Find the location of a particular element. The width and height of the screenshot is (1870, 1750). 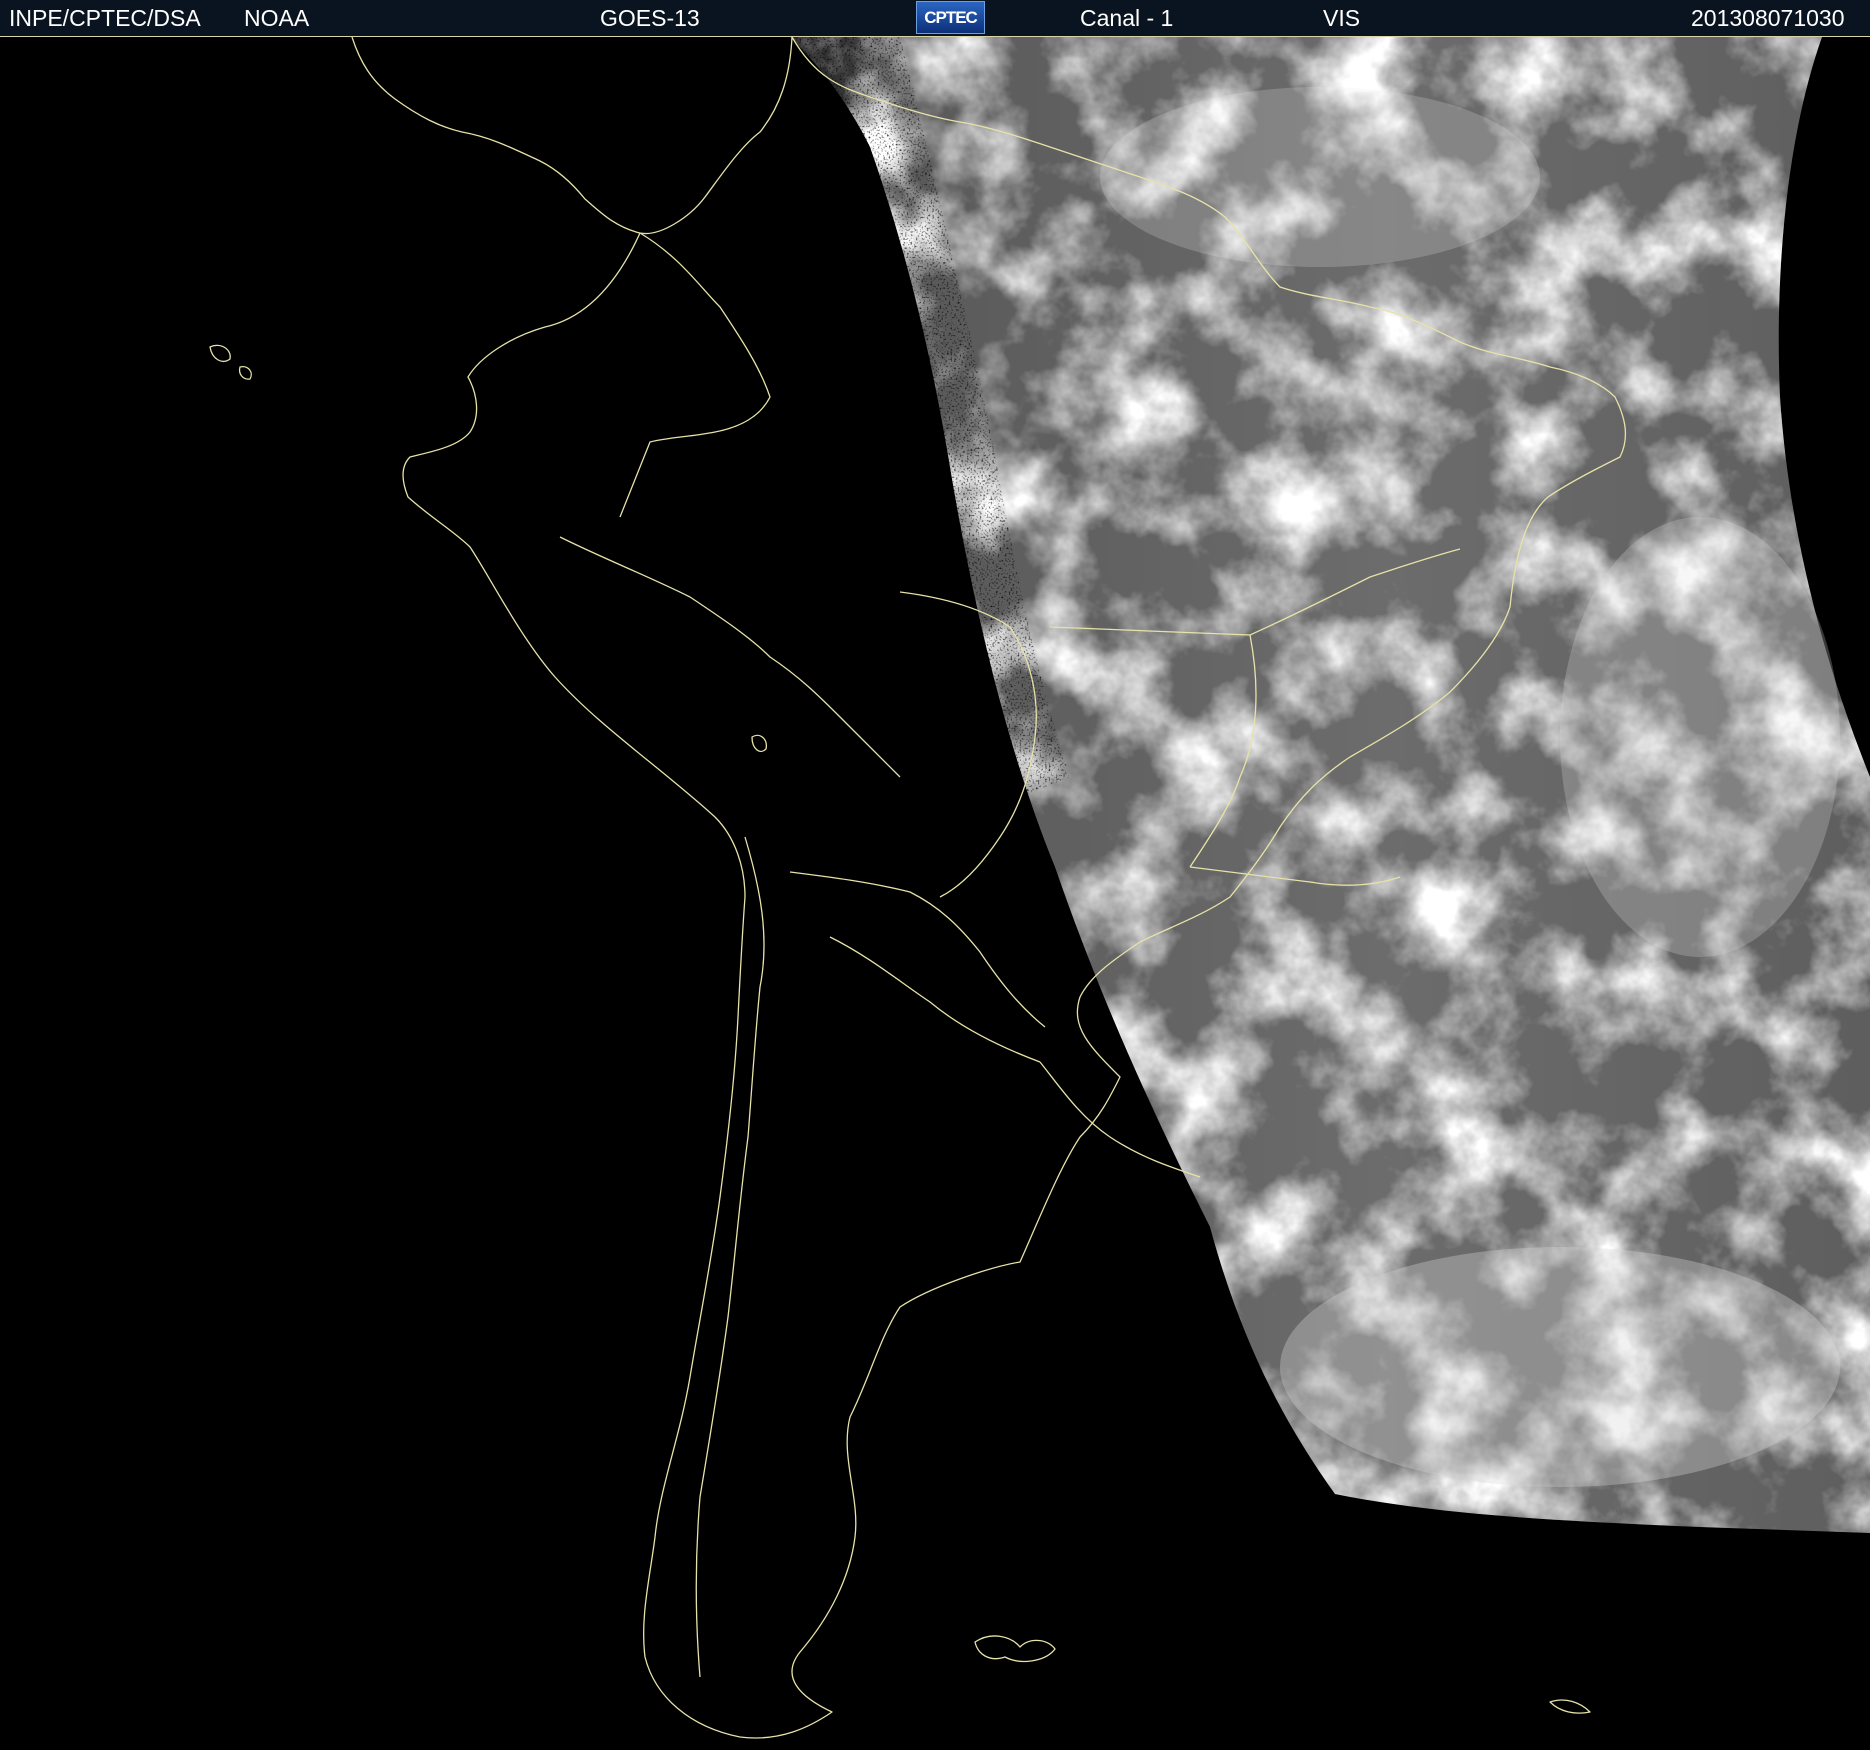

timestamp-label: 201308071030 is located at coordinates (1768, 18).